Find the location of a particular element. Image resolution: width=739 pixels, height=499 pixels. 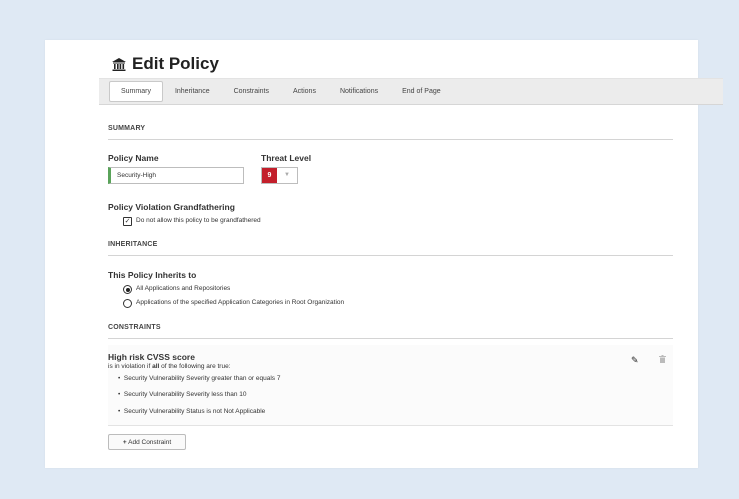

plus-icon: + is located at coordinates (124, 442).